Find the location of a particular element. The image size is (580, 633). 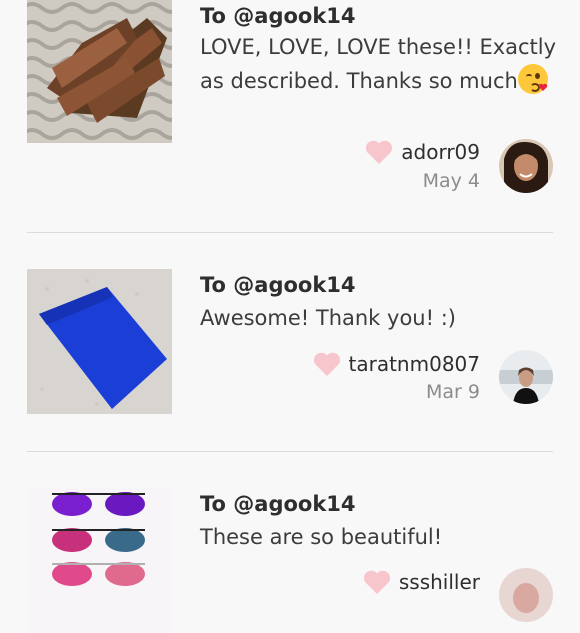

review-date: Mar 9 is located at coordinates (453, 392).